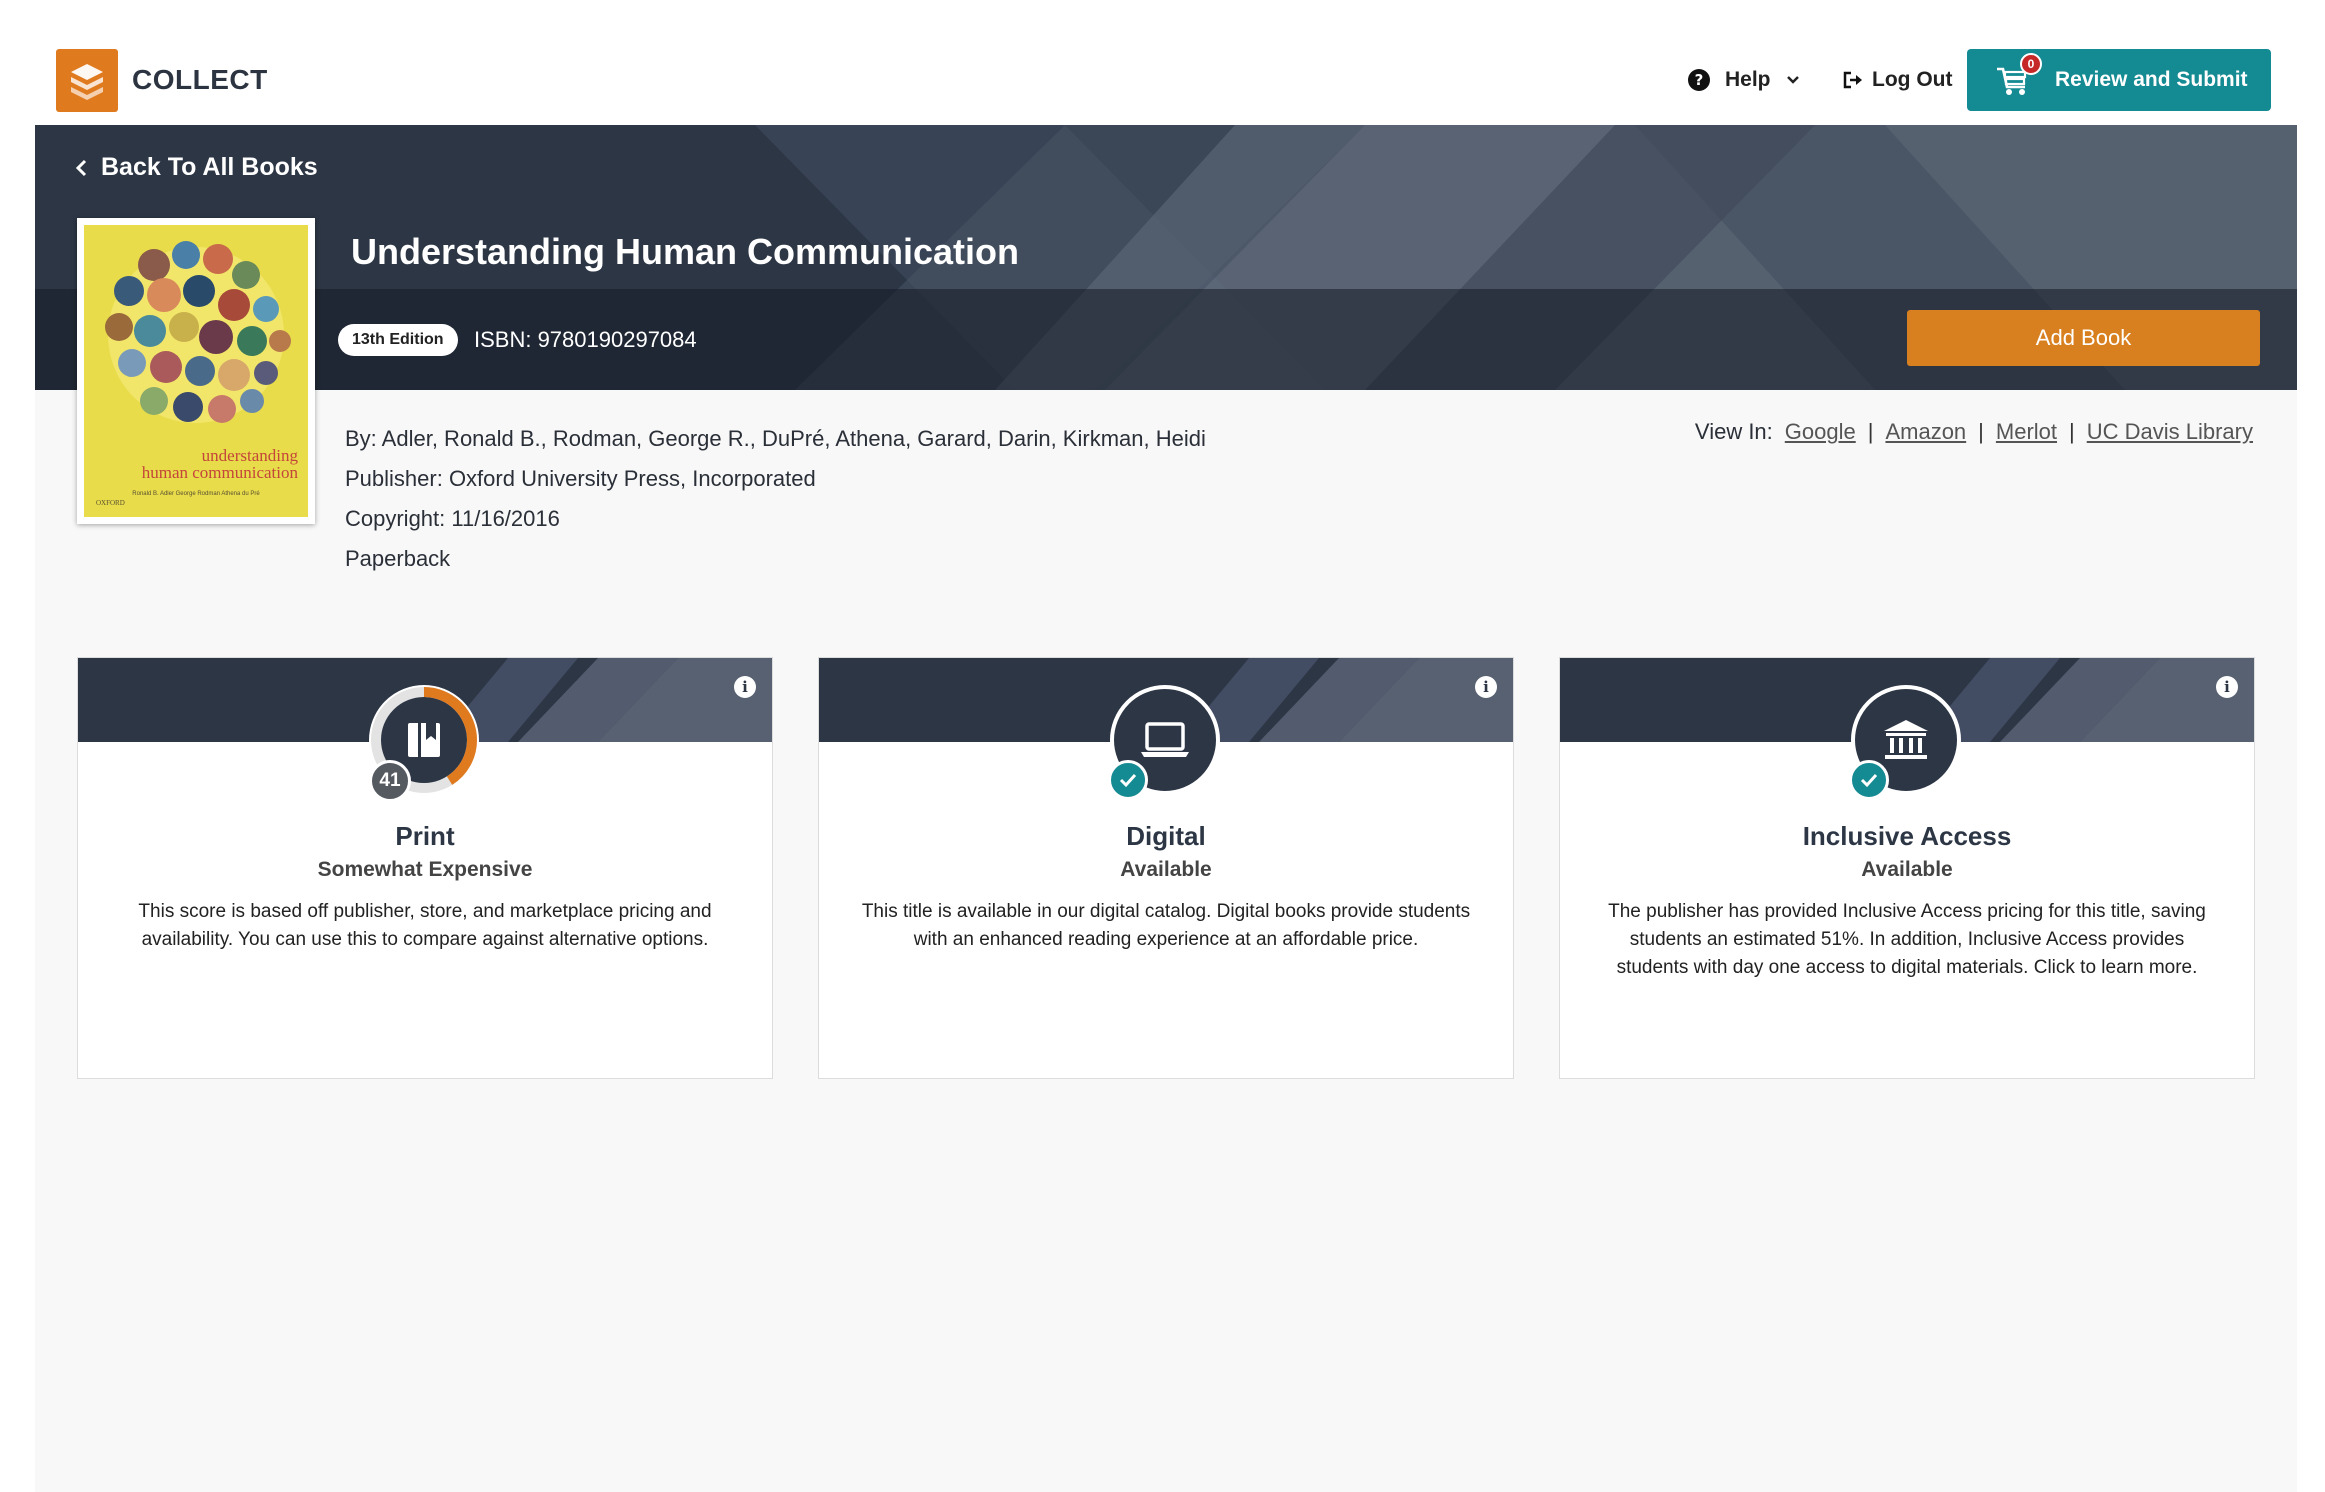 The width and height of the screenshot is (2325, 1492). Describe the element at coordinates (585, 339) in the screenshot. I see `isbn-text: ISBN: 9780190297084` at that location.